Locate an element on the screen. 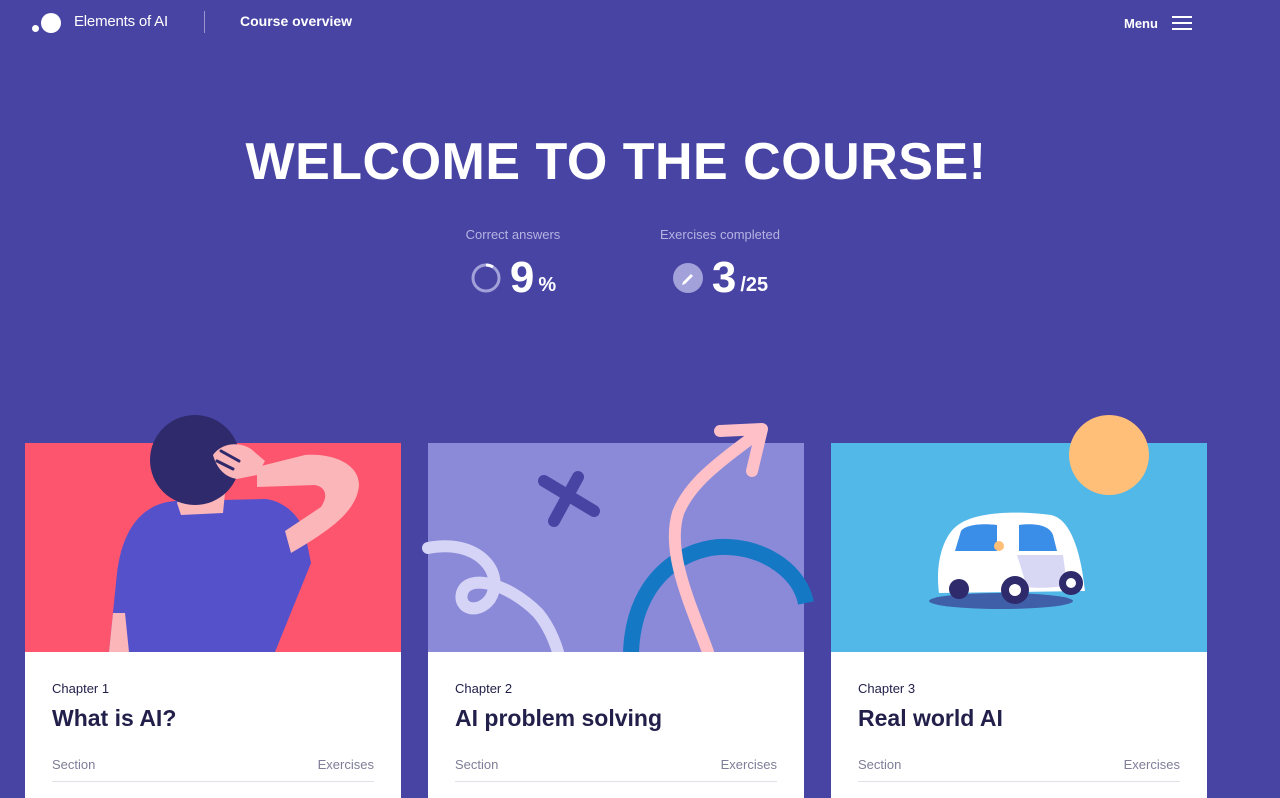 This screenshot has width=1280, height=798. chapter-3-illustration is located at coordinates (1019, 533).